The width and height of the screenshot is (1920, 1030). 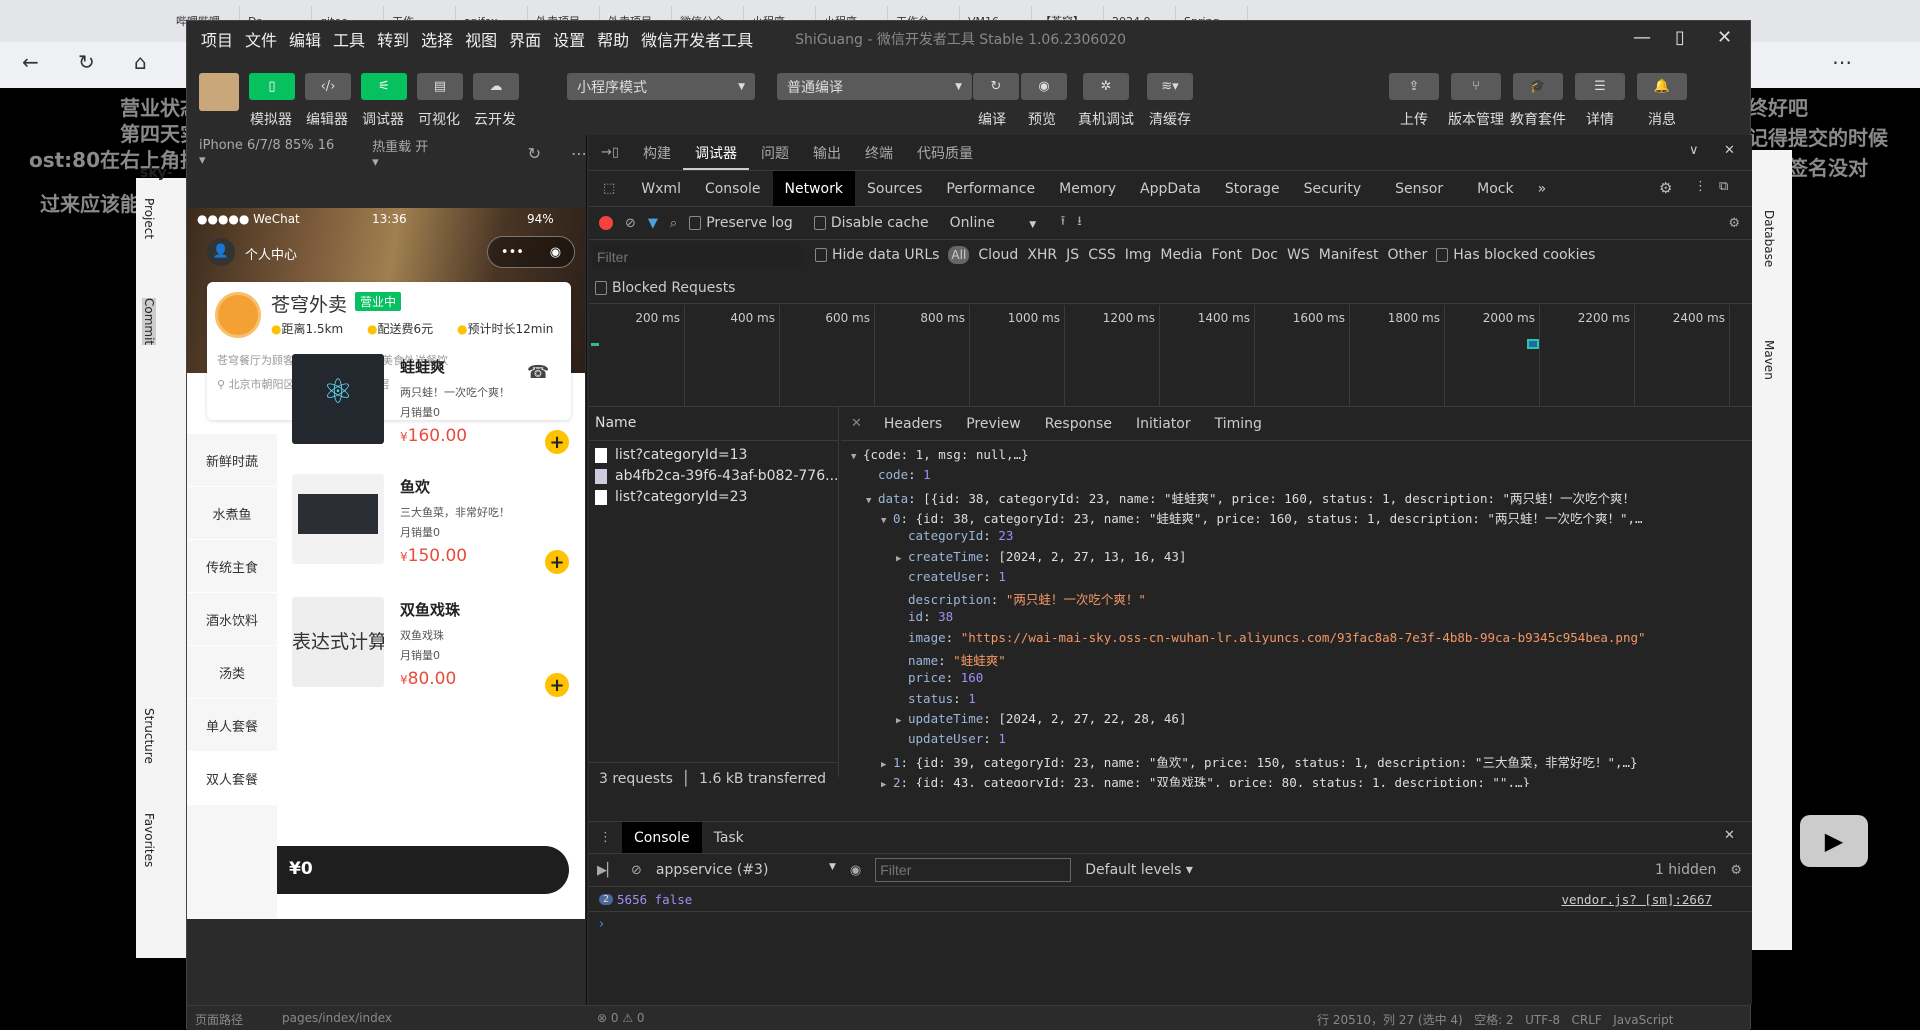 What do you see at coordinates (261, 39) in the screenshot?
I see `menu-item: 文件` at bounding box center [261, 39].